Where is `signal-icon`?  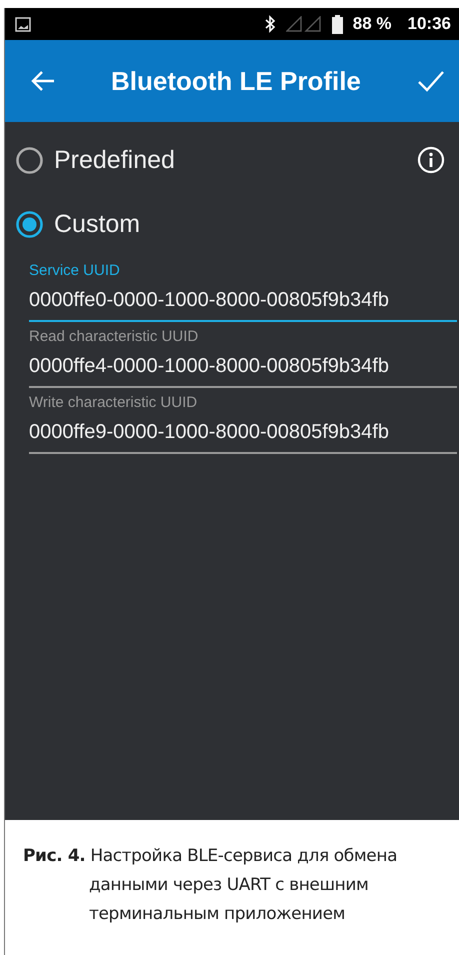 signal-icon is located at coordinates (304, 24).